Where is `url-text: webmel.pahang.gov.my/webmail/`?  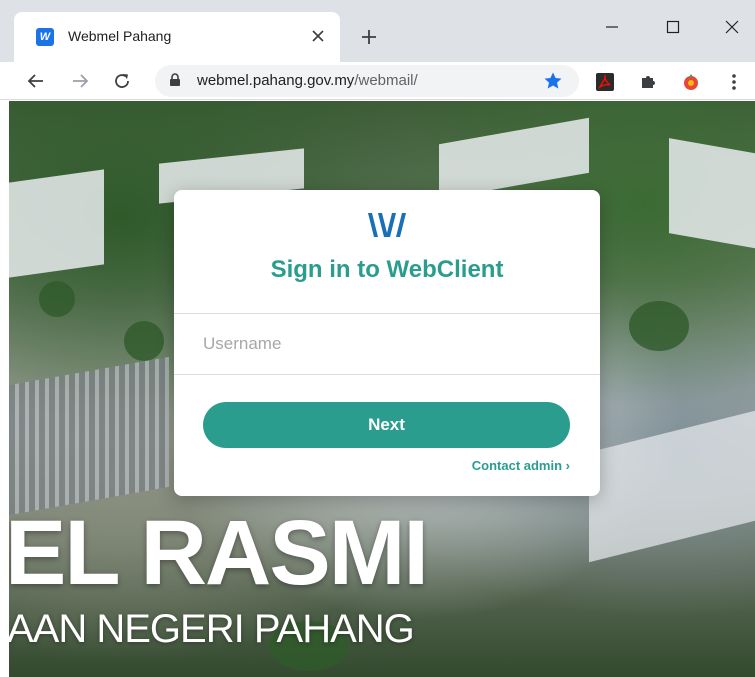 url-text: webmel.pahang.gov.my/webmail/ is located at coordinates (307, 80).